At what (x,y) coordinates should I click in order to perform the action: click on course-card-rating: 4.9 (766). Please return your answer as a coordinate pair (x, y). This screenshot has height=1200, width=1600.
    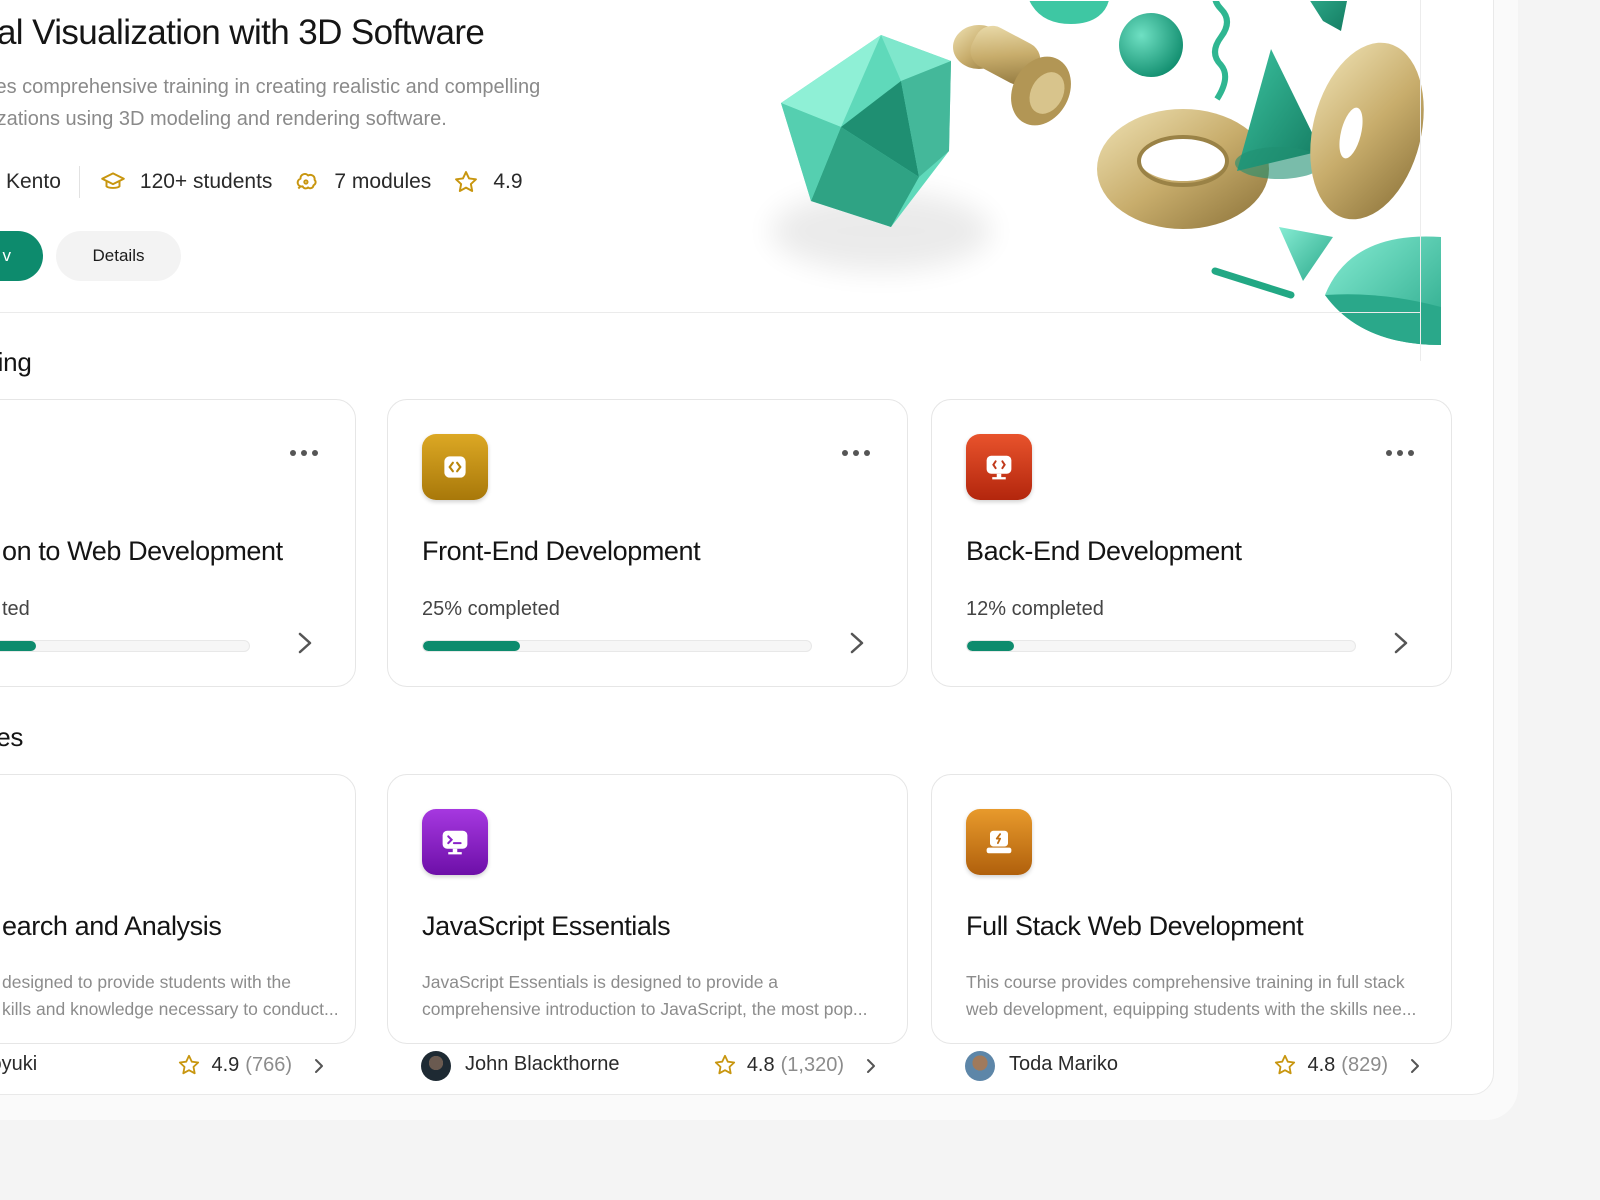
    Looking at the image, I should click on (234, 1065).